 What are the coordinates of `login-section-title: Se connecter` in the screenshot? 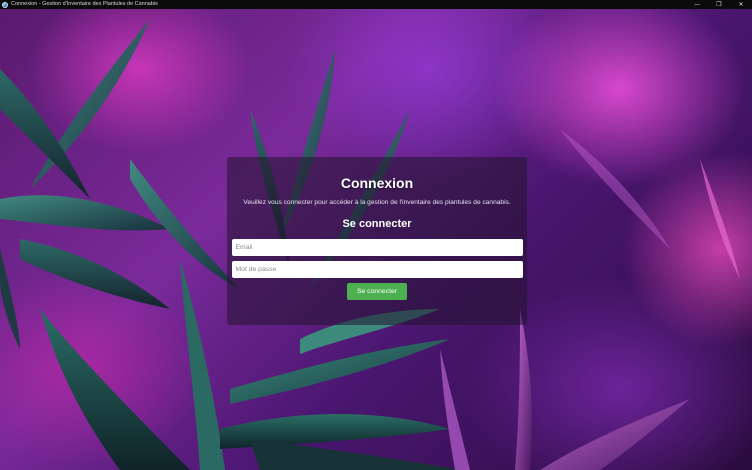 It's located at (377, 224).